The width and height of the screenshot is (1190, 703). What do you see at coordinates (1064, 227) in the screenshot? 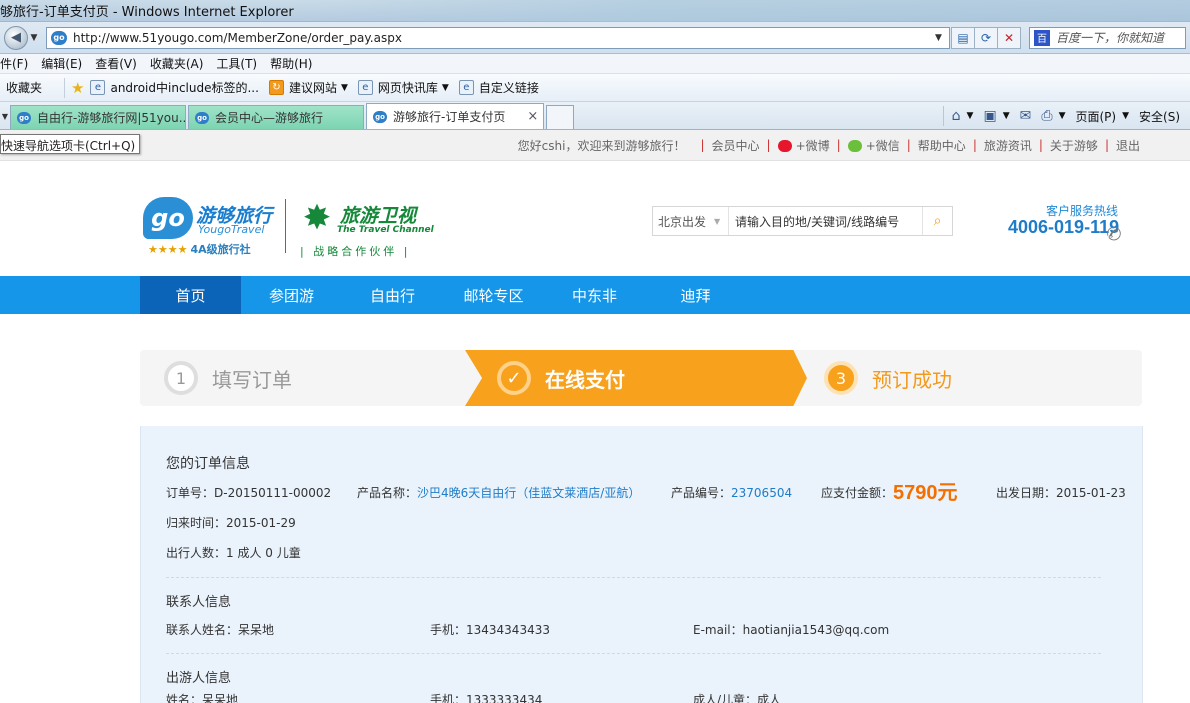
I see `hotline-number: 4006-019-119` at bounding box center [1064, 227].